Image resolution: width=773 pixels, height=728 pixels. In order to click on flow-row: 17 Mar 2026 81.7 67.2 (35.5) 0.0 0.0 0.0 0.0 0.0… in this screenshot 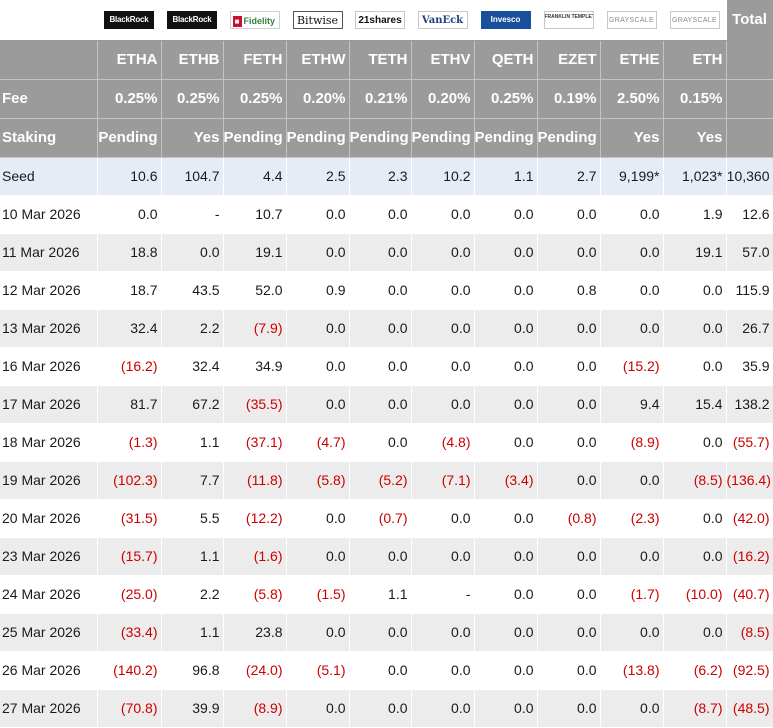, I will do `click(386, 404)`.